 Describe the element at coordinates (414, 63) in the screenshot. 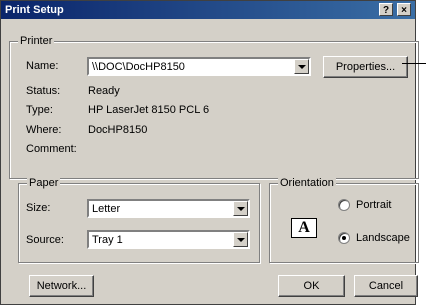

I see `callout-line` at that location.